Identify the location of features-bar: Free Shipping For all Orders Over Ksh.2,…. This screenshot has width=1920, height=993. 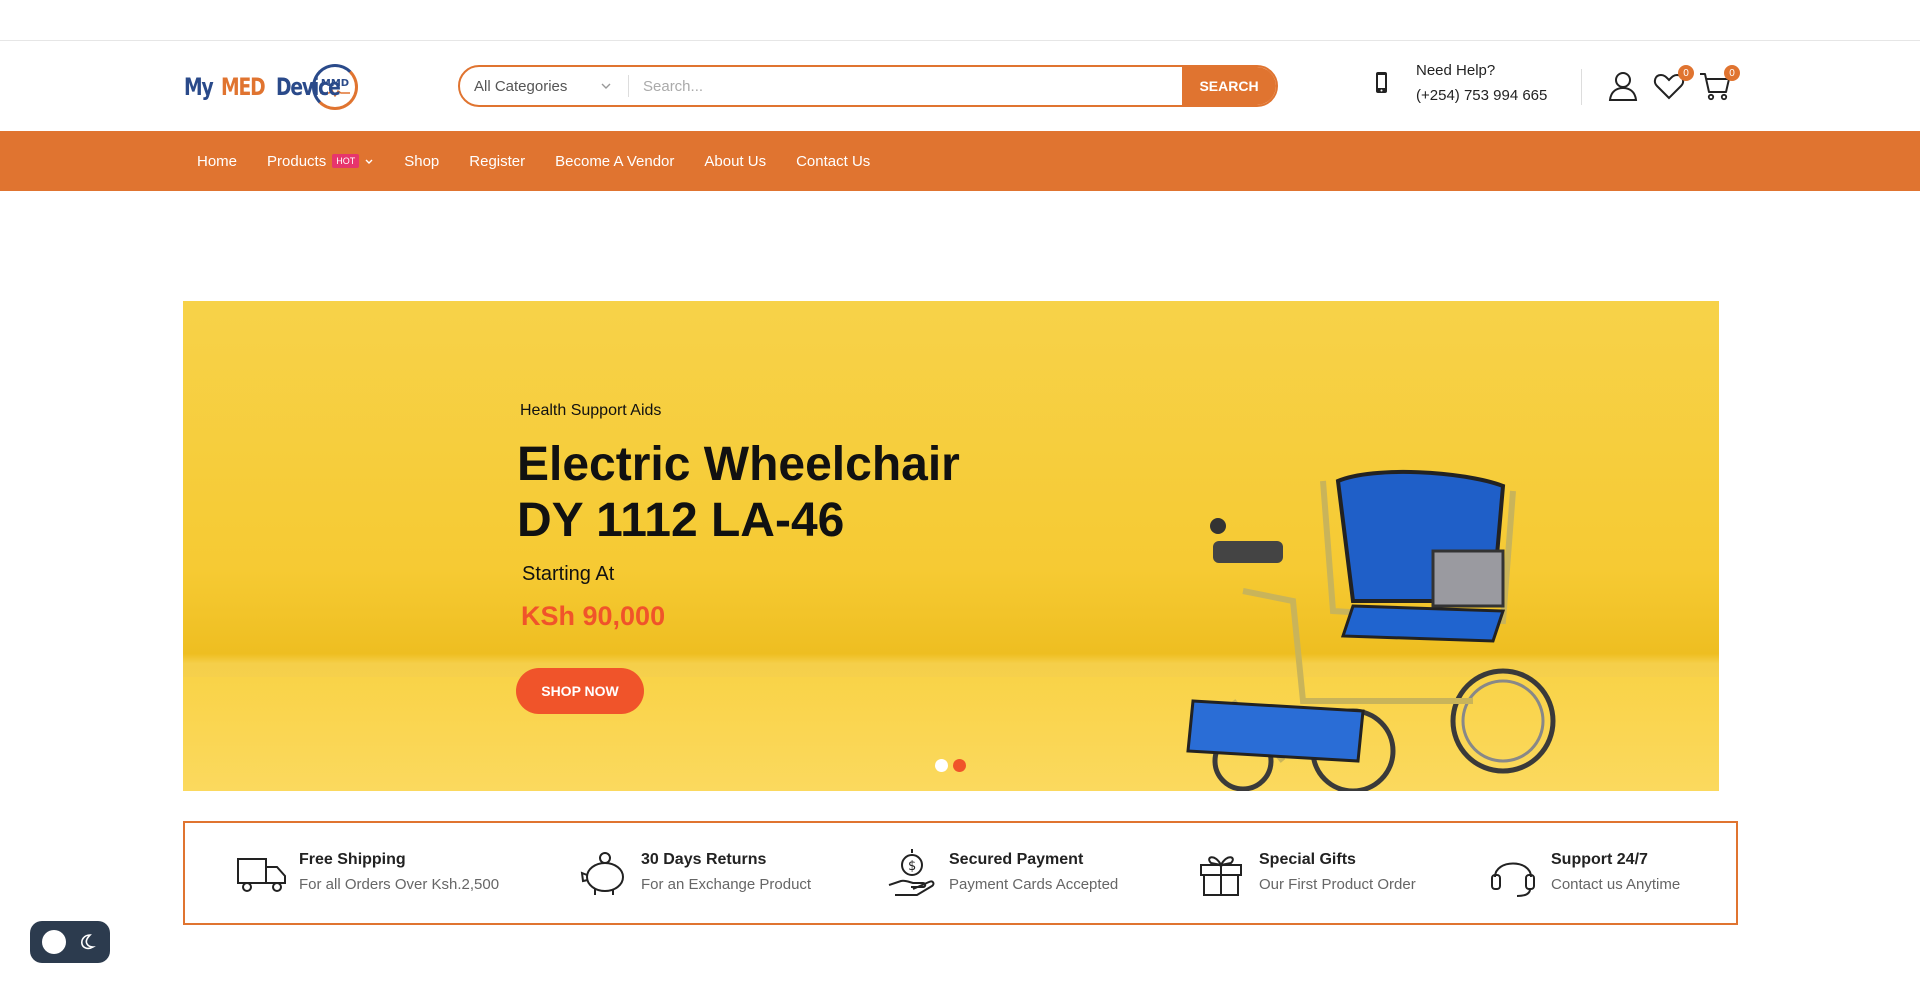
(960, 873).